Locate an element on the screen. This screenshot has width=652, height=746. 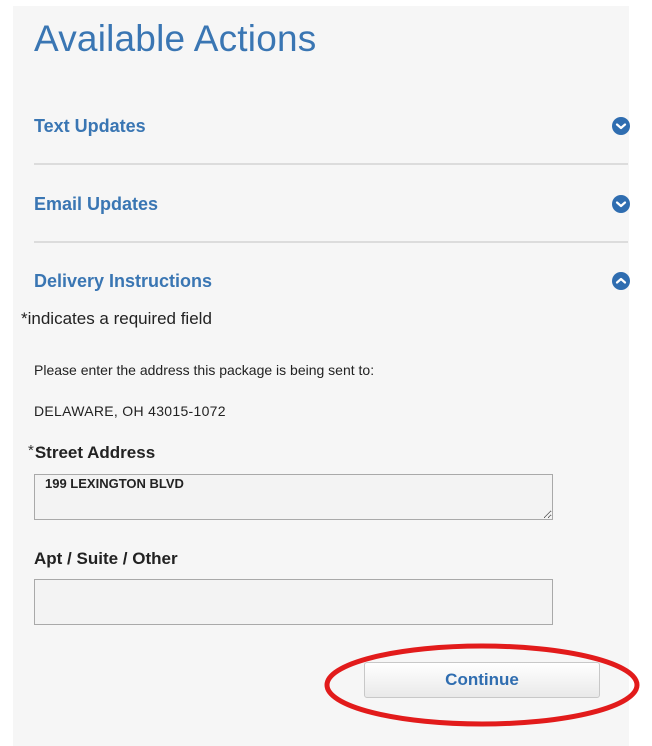
accordion-email-updates: Email Updates is located at coordinates (332, 205).